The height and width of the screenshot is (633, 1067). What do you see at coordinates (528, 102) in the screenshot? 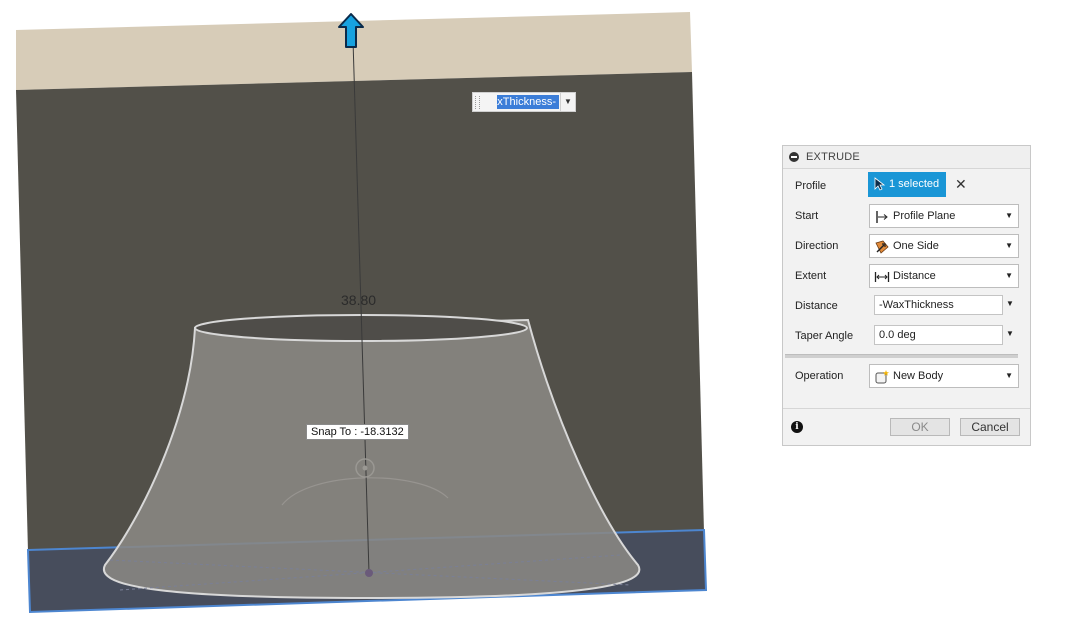
I see `viewport-distance-value: -WaxThickness` at bounding box center [528, 102].